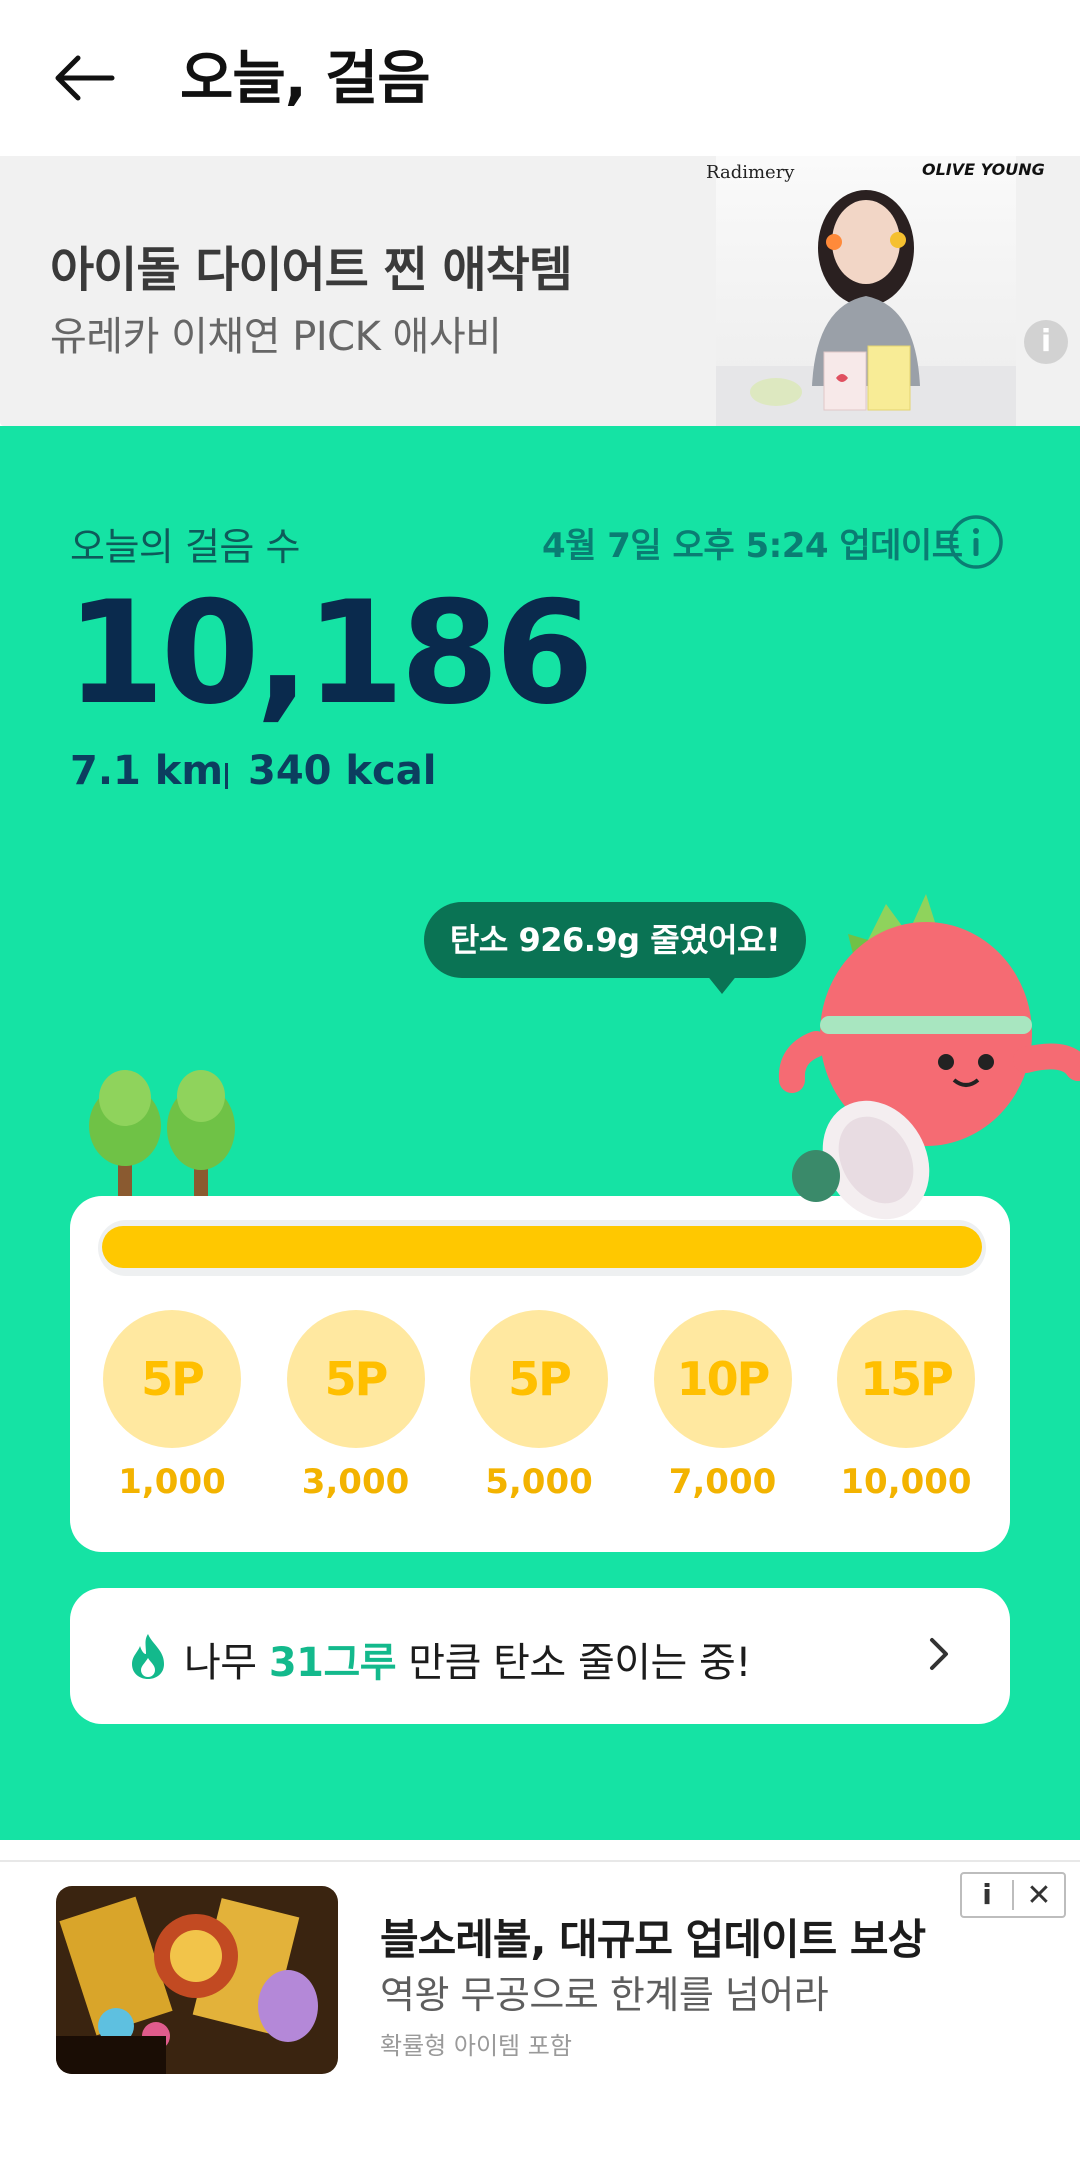  I want to click on bottom-ad-title: 블소레볼, 대규모 업데이트 보상, so click(653, 1939).